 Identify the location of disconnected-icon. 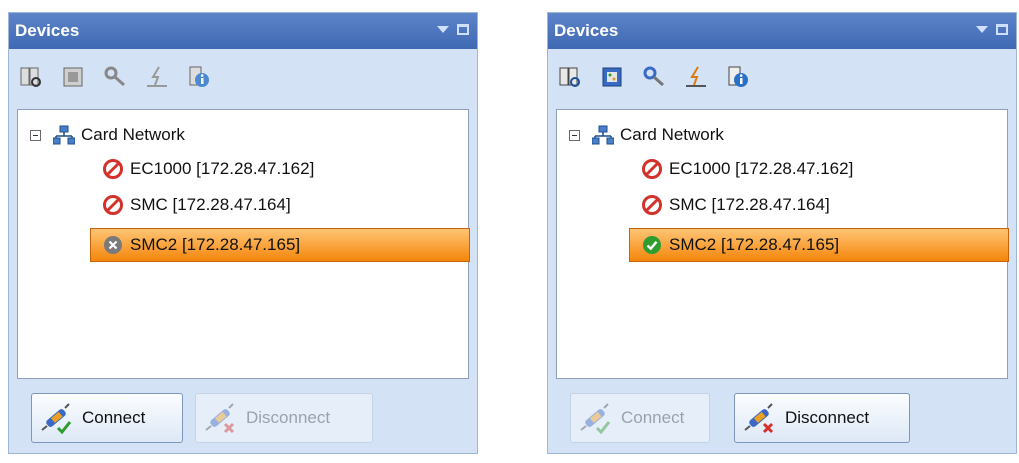
(113, 245).